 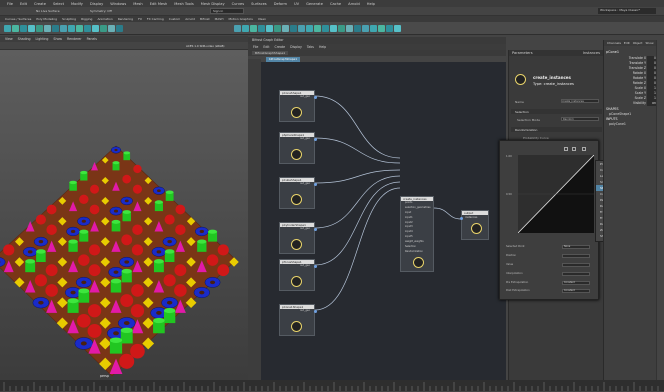 I want to click on settings-icon, so click(x=584, y=149).